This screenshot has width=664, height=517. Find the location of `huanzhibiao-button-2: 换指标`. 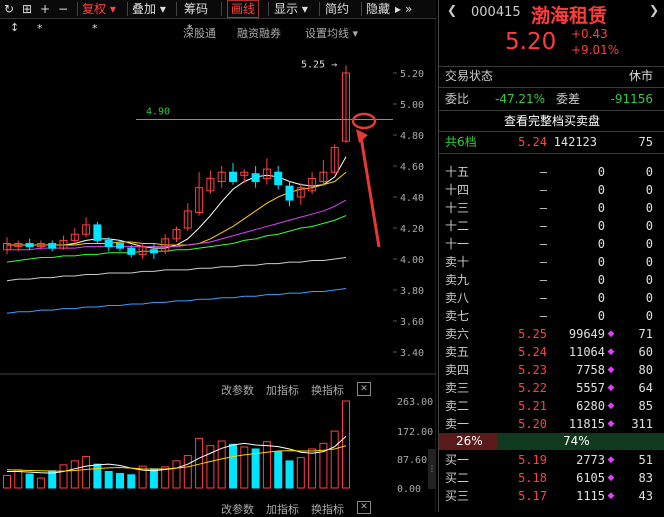

huanzhibiao-button-2: 换指标 is located at coordinates (327, 509).